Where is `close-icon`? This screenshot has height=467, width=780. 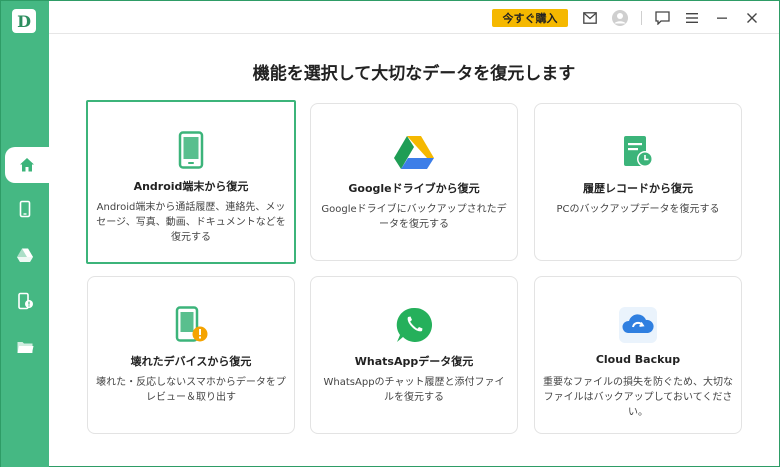
close-icon is located at coordinates (752, 18).